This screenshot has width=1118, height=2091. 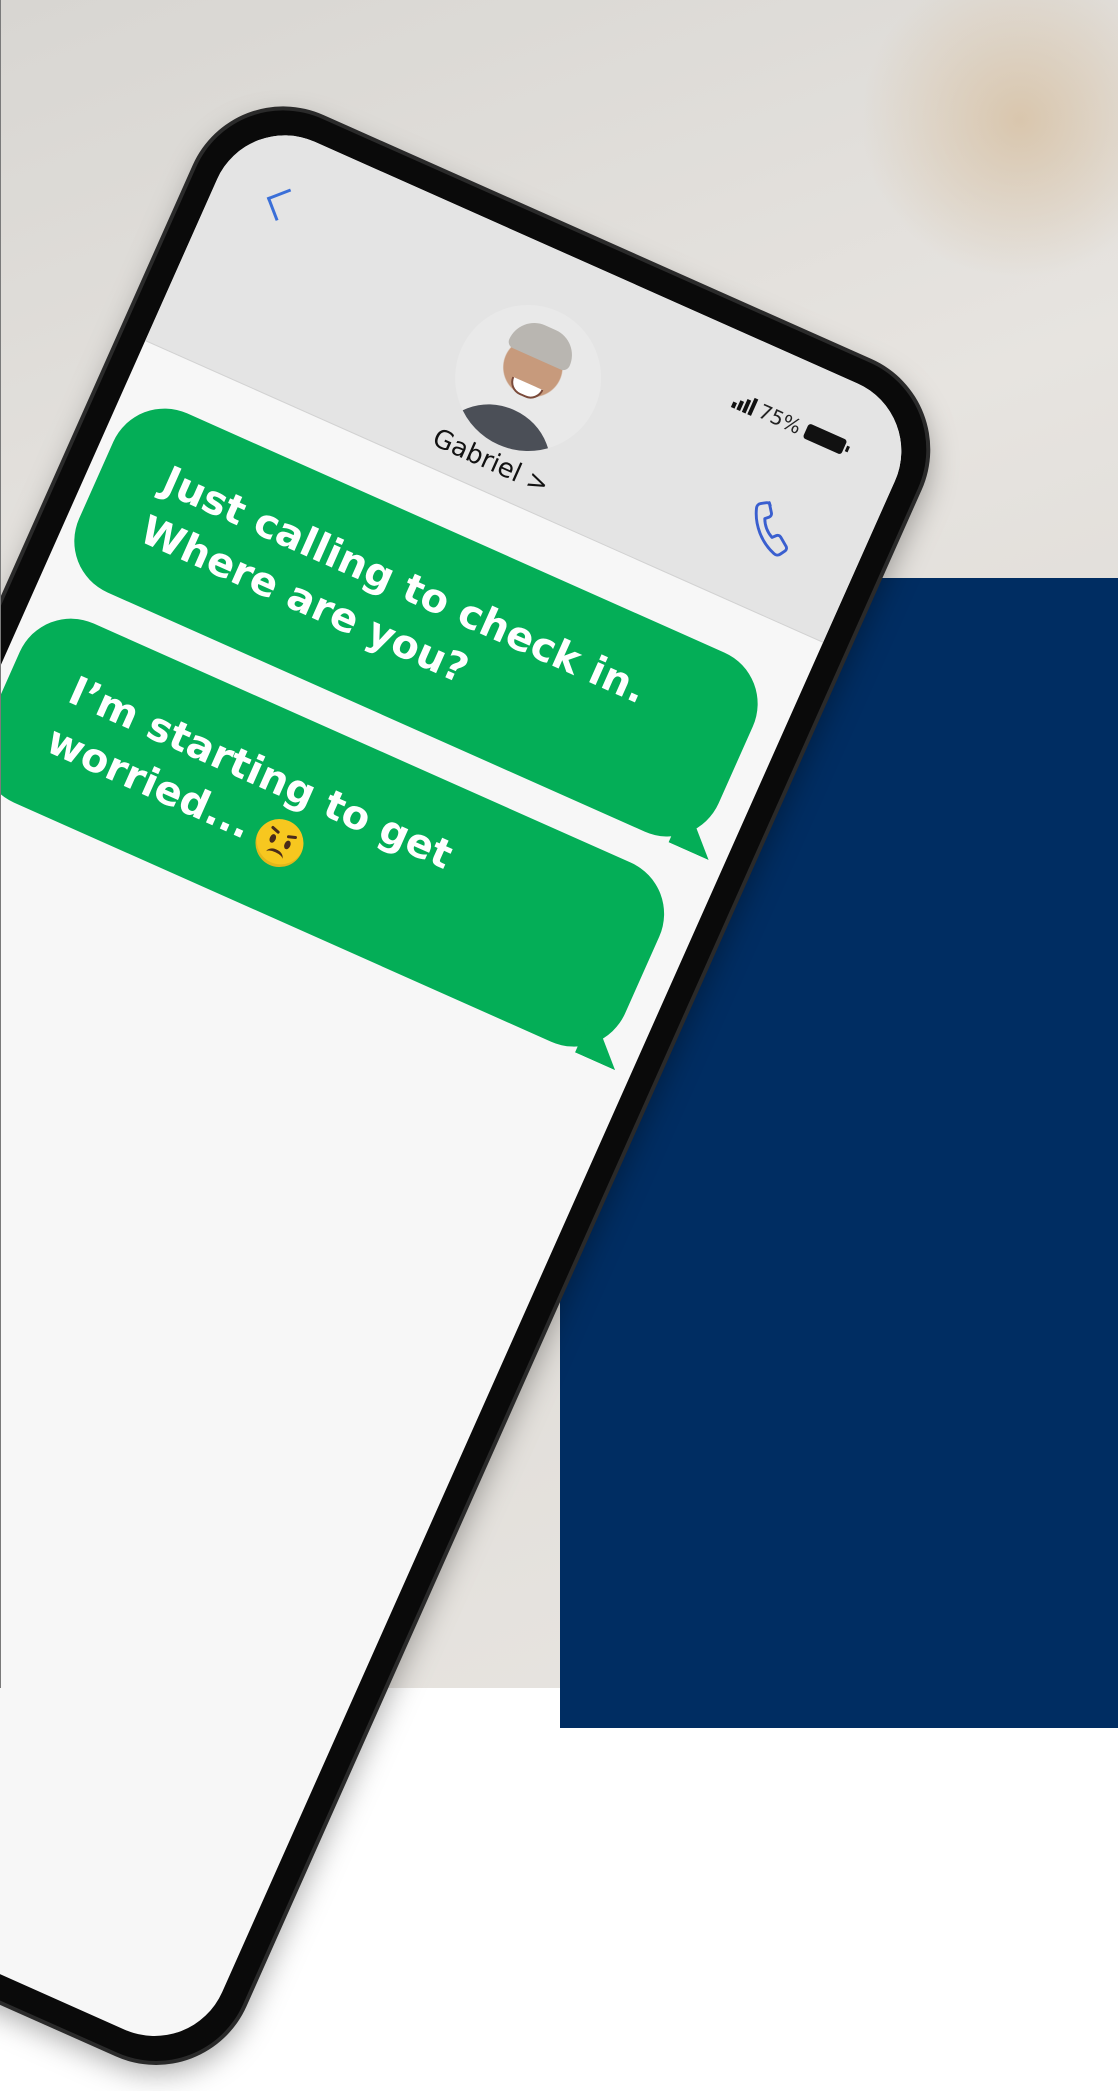 What do you see at coordinates (0, 844) in the screenshot?
I see `left-border` at bounding box center [0, 844].